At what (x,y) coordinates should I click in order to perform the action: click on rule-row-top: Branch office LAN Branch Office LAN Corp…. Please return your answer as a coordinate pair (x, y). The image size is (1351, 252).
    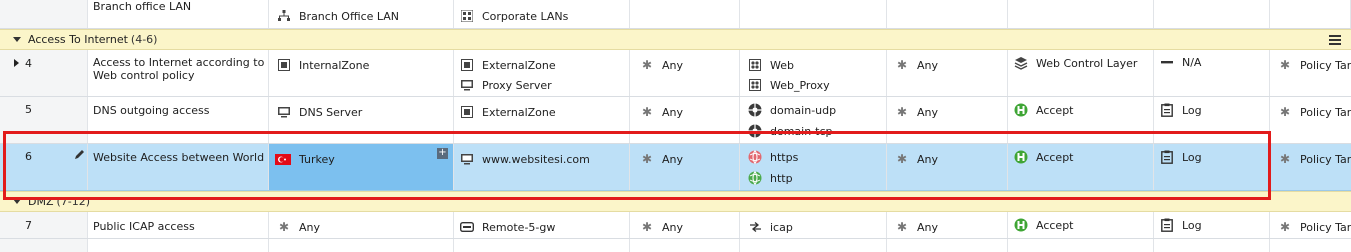
    Looking at the image, I should click on (675, 14).